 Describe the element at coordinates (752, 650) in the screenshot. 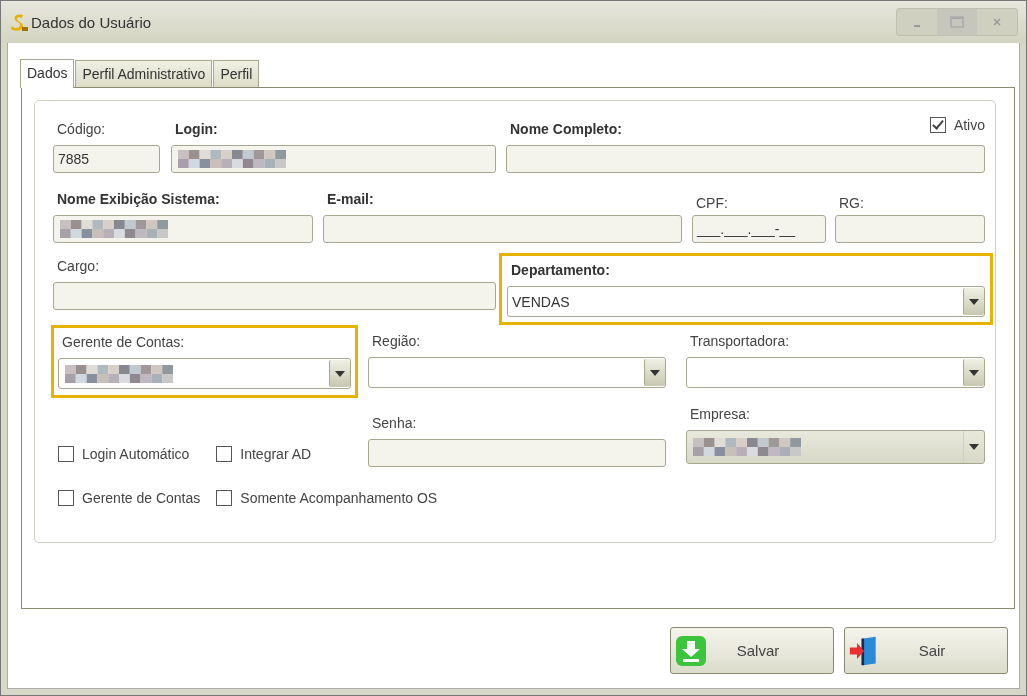

I see `save-button: Salvar` at that location.